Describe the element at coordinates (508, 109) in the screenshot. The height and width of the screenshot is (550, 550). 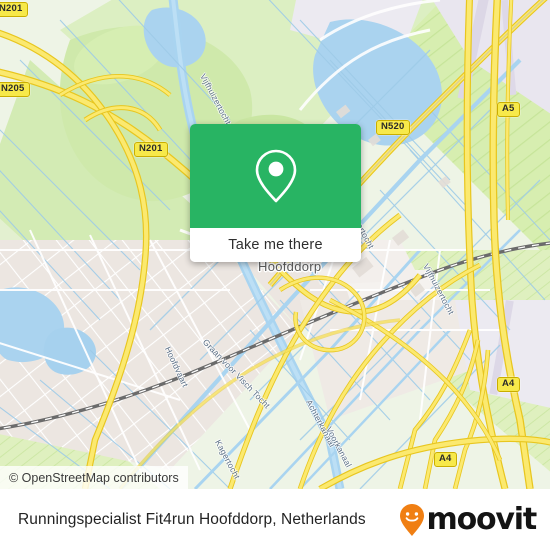
I see `road-shield: A5` at that location.